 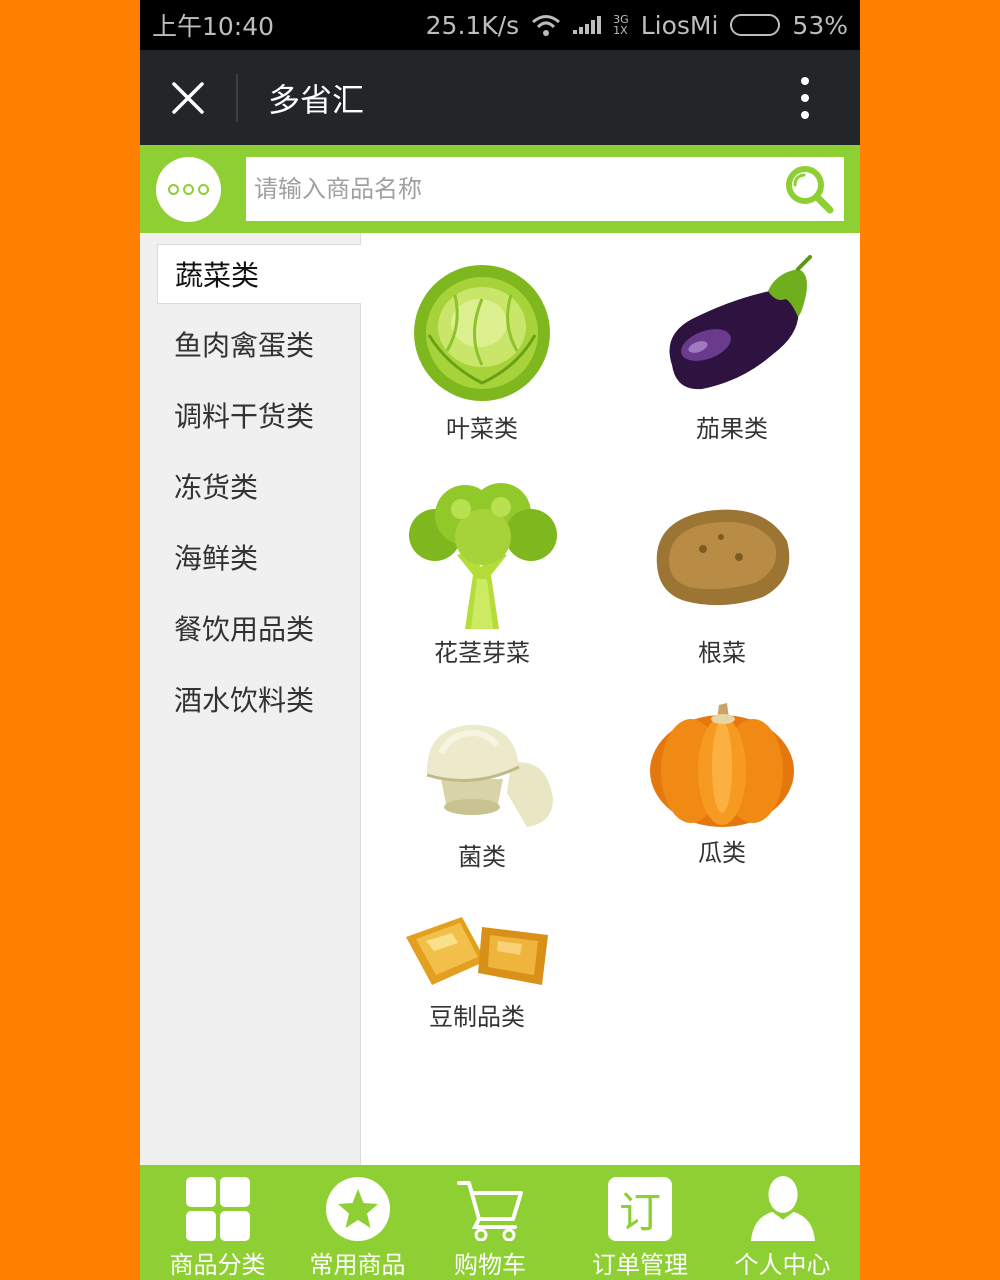 What do you see at coordinates (217, 275) in the screenshot?
I see `sidebar-item-label: 蔬菜类` at bounding box center [217, 275].